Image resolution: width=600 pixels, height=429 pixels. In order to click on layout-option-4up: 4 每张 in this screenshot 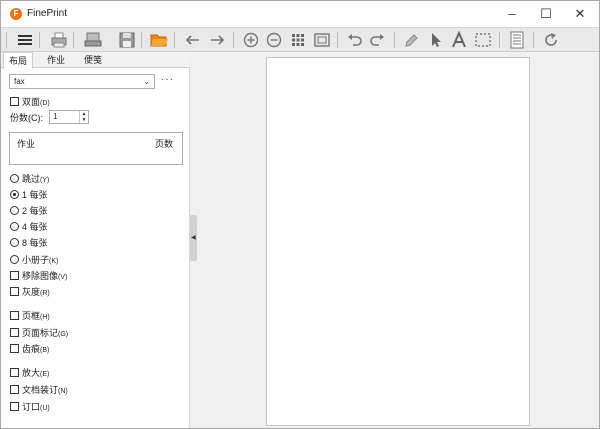, I will do `click(29, 227)`.